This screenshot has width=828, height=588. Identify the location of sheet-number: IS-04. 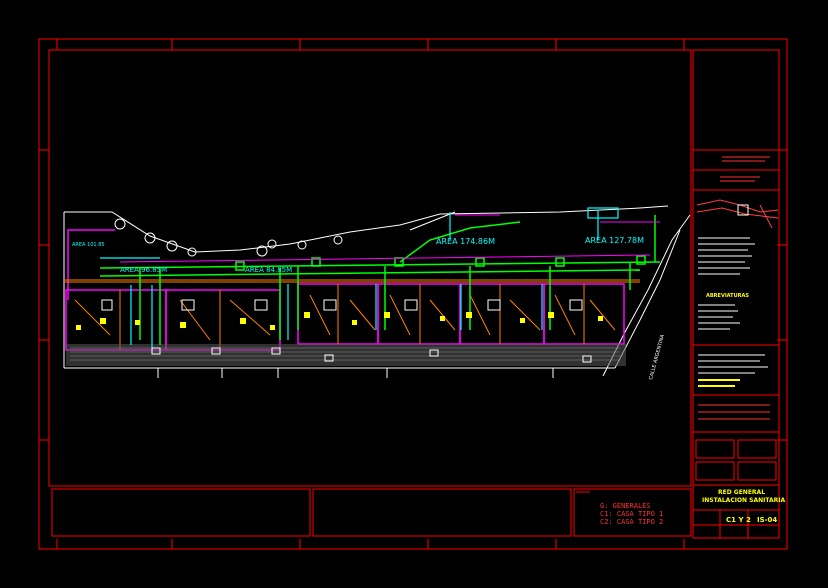
(767, 520).